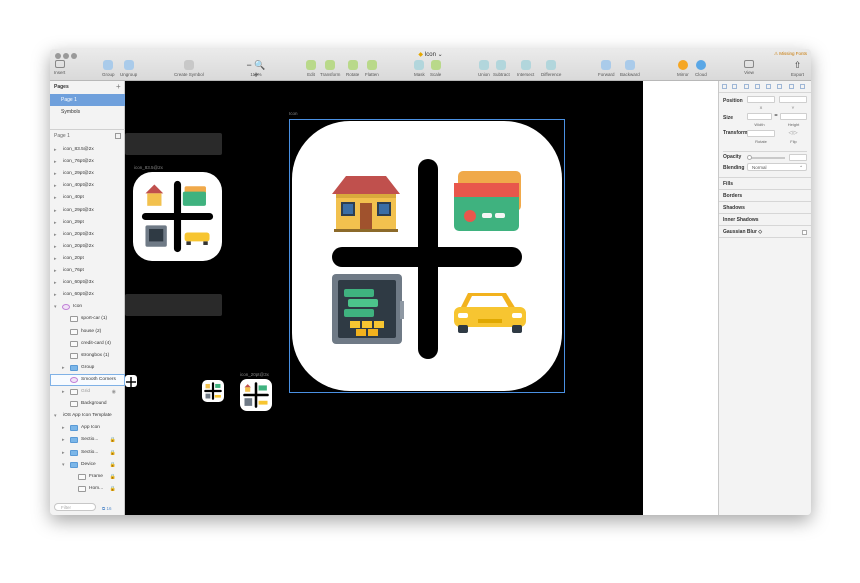  I want to click on ungroup-button: Ungroup, so click(128, 68).